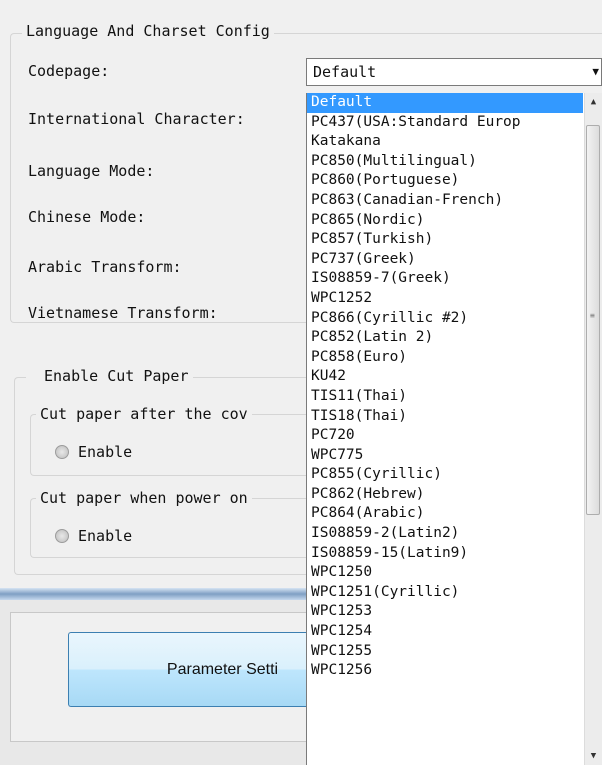 Image resolution: width=602 pixels, height=765 pixels. What do you see at coordinates (105, 452) in the screenshot?
I see `cut-after-cover-enable-label: Enable` at bounding box center [105, 452].